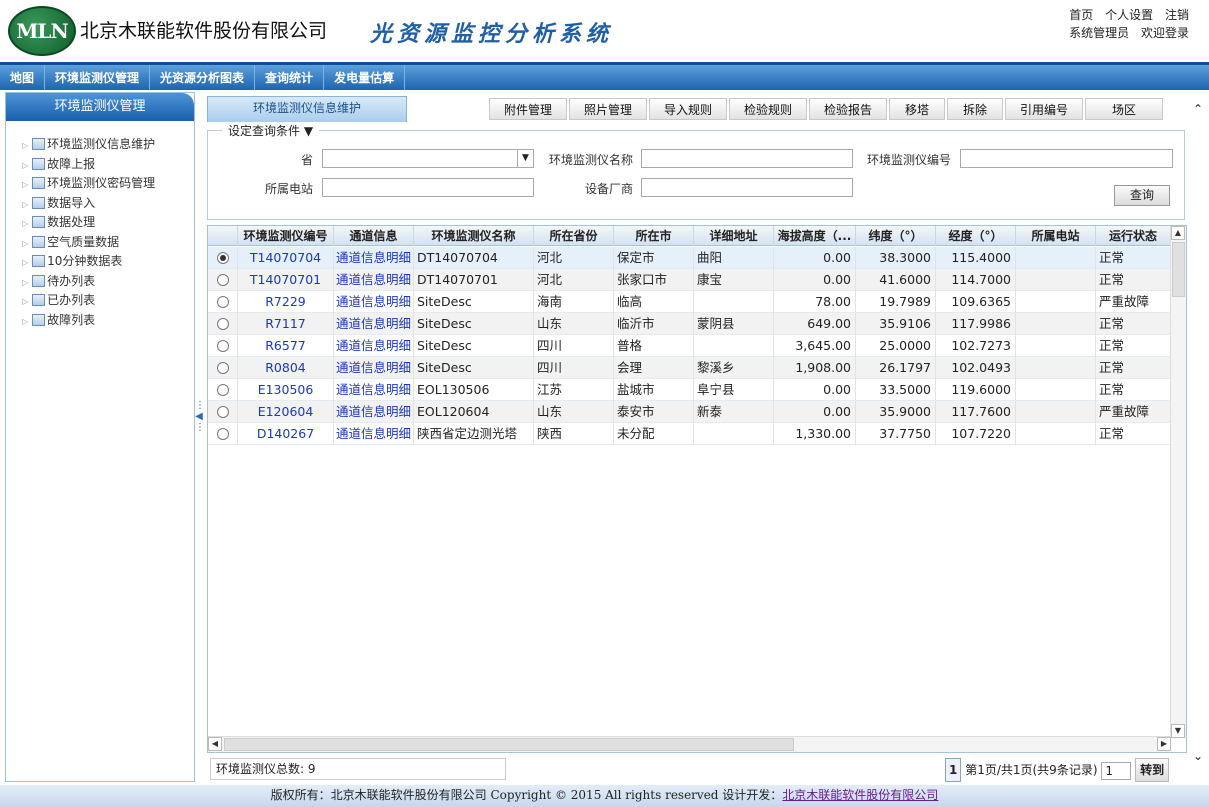  Describe the element at coordinates (474, 236) in the screenshot. I see `col-name: 环境监测仪名称` at that location.